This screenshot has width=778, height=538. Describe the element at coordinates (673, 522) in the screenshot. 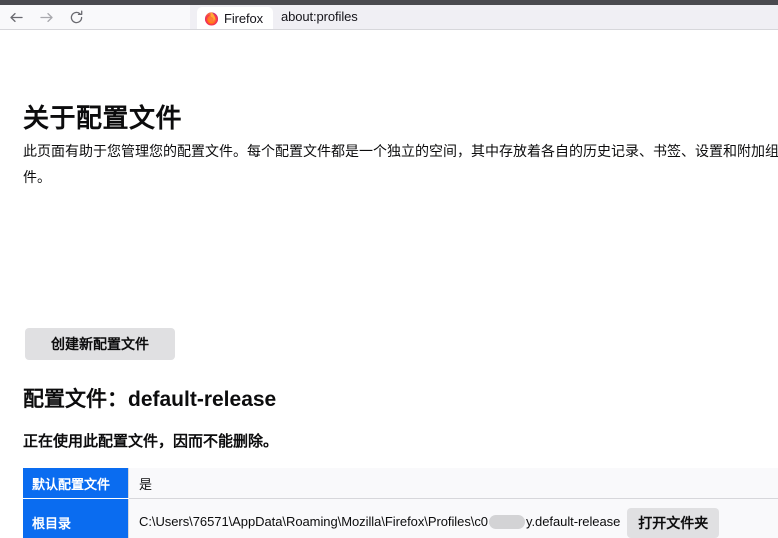

I see `open-directory-button: 打开文件夹` at that location.